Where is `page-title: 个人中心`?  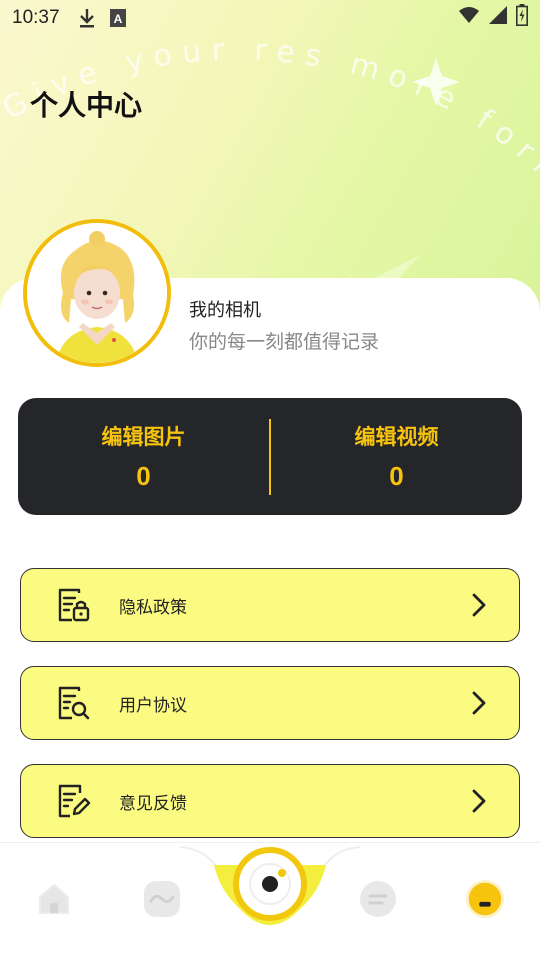 page-title: 个人中心 is located at coordinates (86, 105).